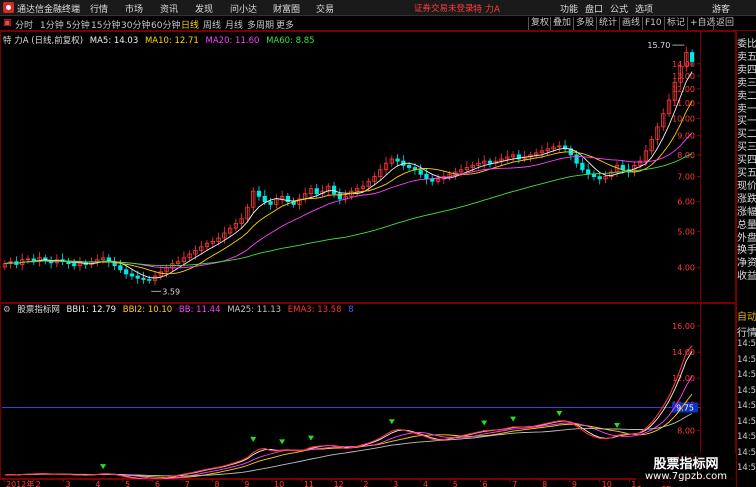 Image resolution: width=756 pixels, height=487 pixels. What do you see at coordinates (569, 8) in the screenshot?
I see `menu-gongneng: 功能` at bounding box center [569, 8].